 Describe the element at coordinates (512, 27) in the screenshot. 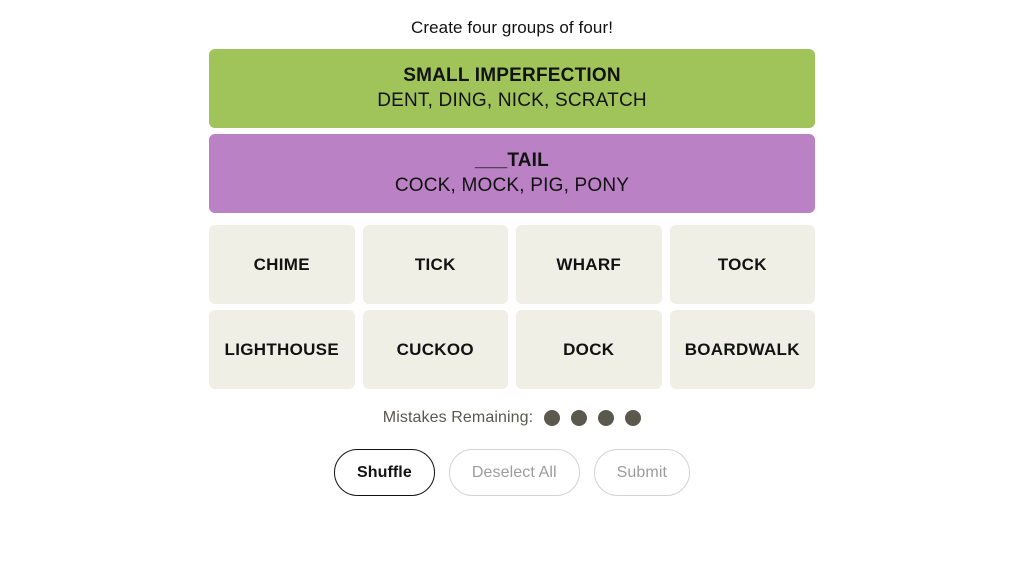

I see `instruction-text: Create four groups of four!` at that location.